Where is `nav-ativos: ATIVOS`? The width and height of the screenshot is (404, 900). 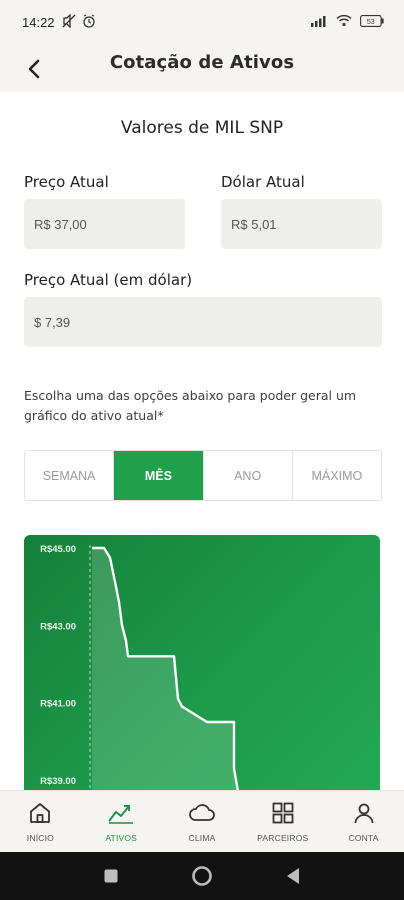 nav-ativos: ATIVOS is located at coordinates (121, 821).